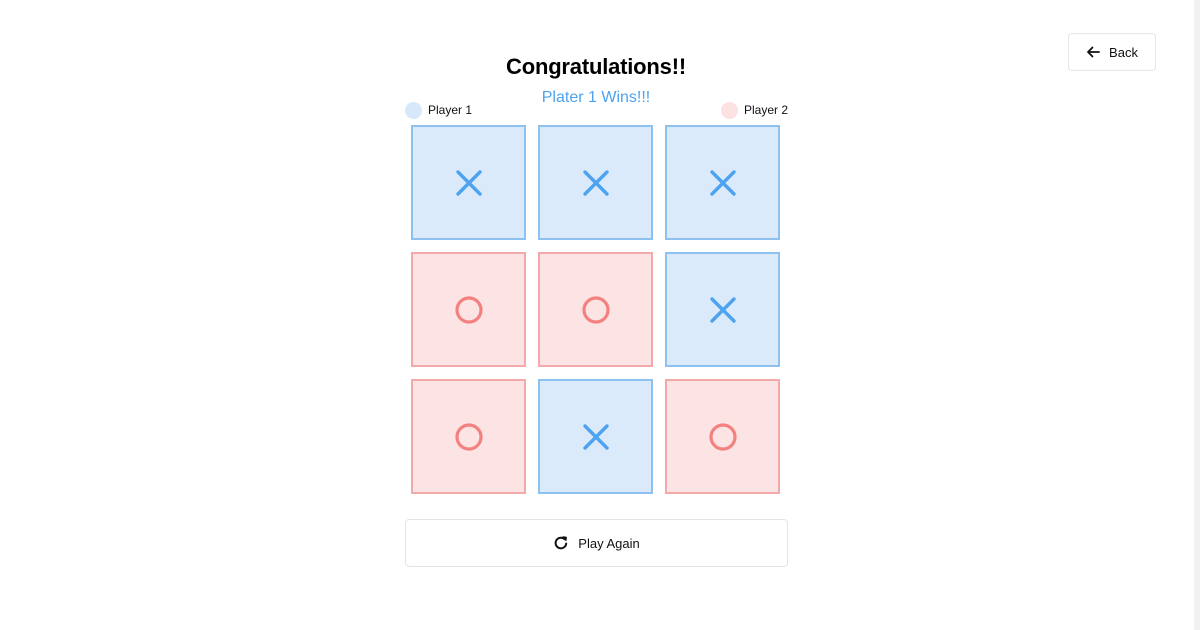  I want to click on player-1-label: Player 1, so click(450, 110).